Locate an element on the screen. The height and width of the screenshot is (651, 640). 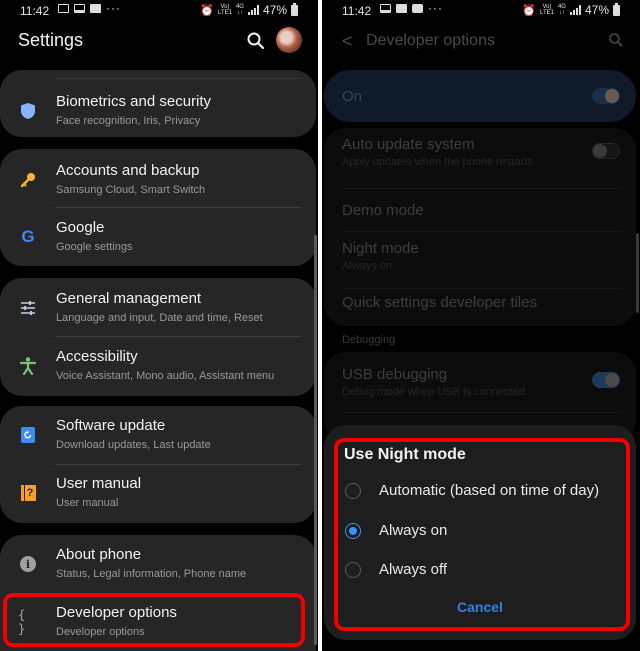
back-button: < is located at coordinates (347, 41).